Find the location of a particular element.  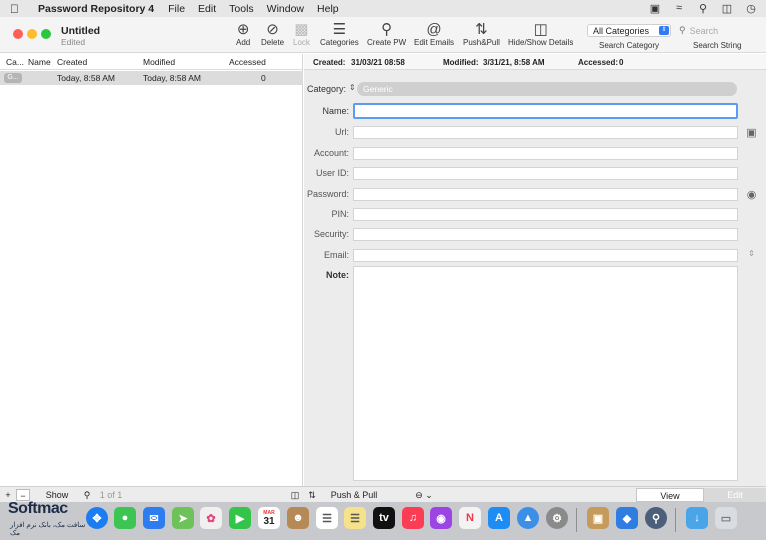

watermark-logo: Softmac سافت مک، بانک نرم افزار مک is located at coordinates (51, 517).